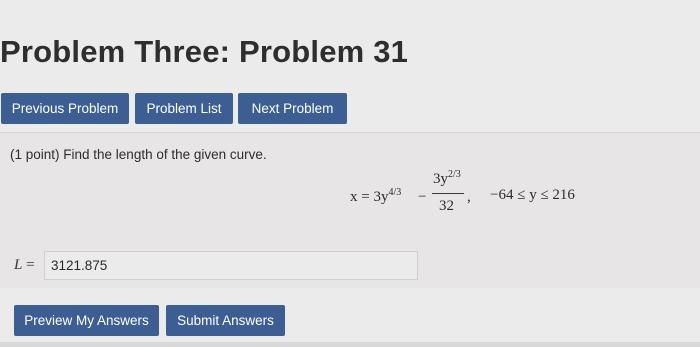 Image resolution: width=700 pixels, height=347 pixels. What do you see at coordinates (440, 179) in the screenshot?
I see `equation-numerator-base: 3y` at bounding box center [440, 179].